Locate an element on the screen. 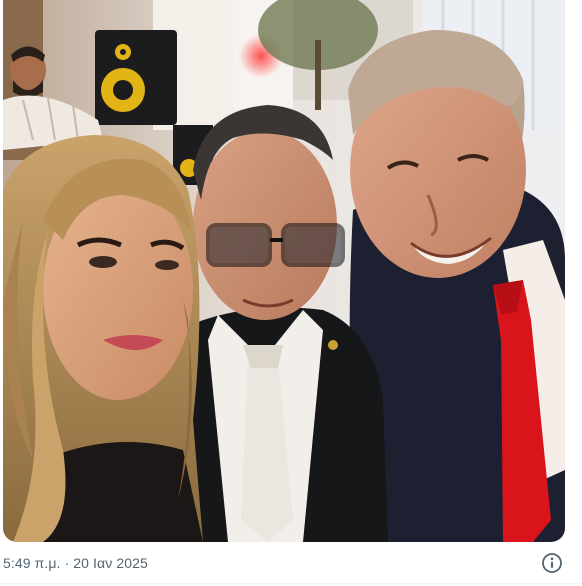  info-circle-icon is located at coordinates (552, 563).